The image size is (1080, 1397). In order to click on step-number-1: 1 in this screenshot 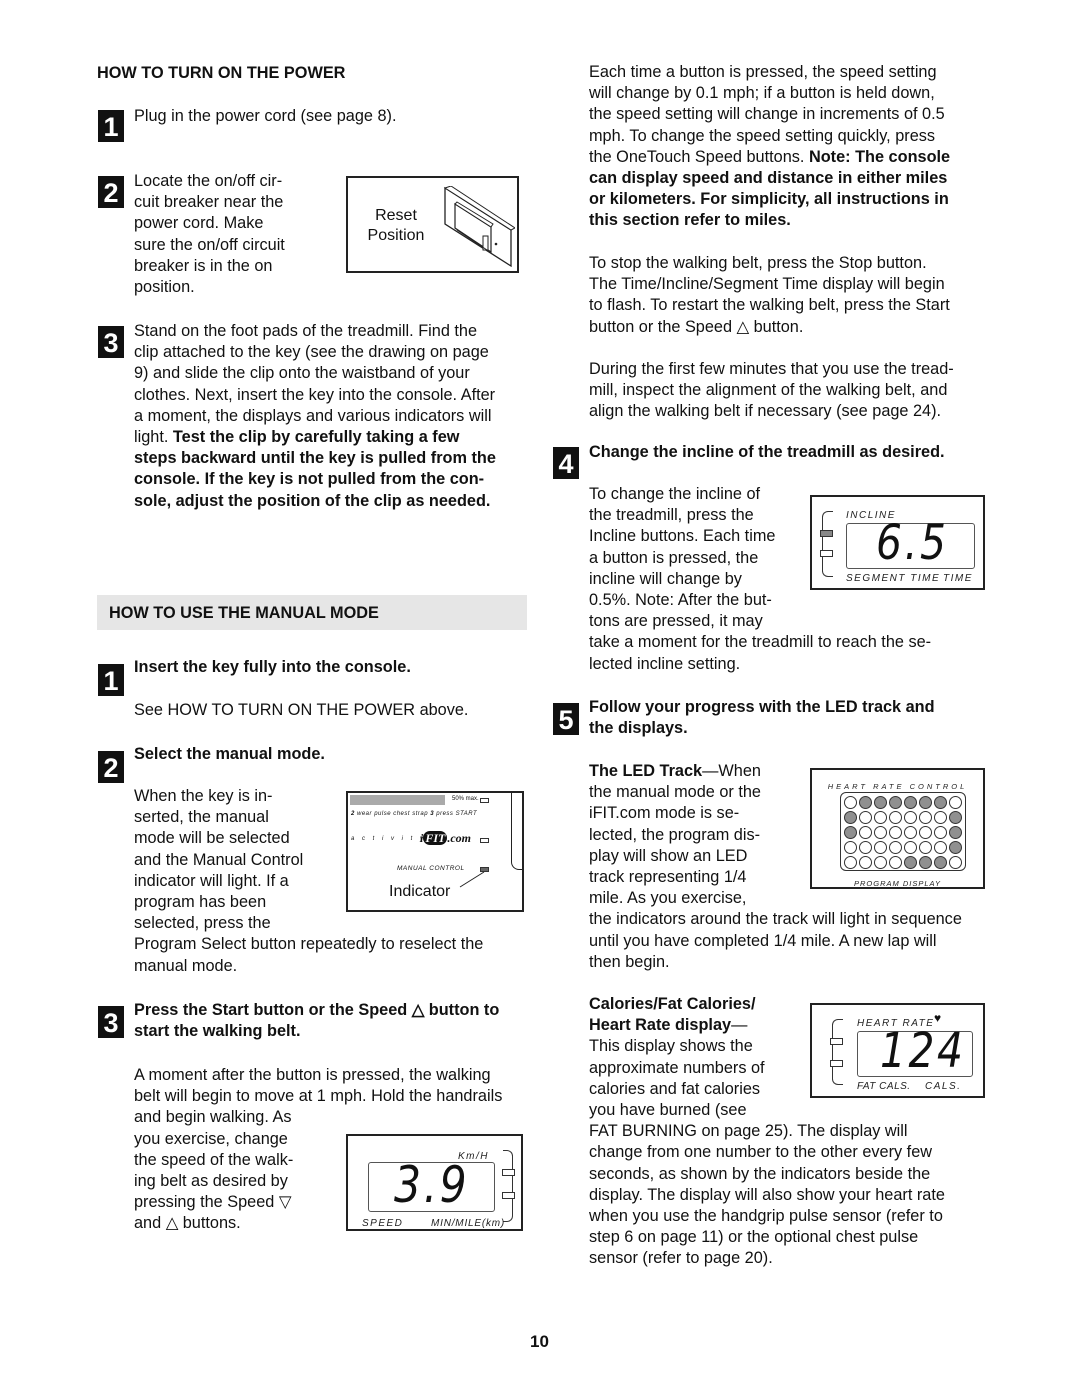, I will do `click(111, 126)`.